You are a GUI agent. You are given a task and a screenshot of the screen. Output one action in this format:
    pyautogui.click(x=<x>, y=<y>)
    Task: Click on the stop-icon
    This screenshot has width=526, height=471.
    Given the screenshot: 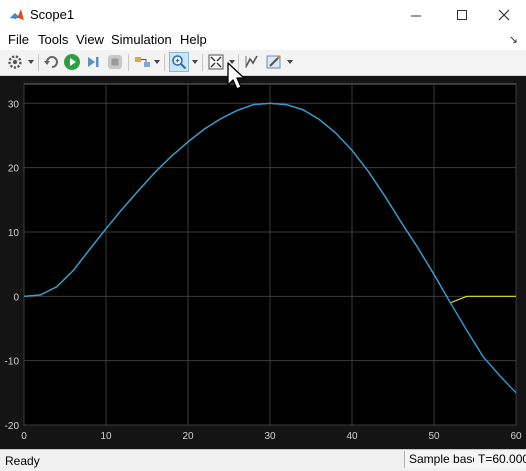 What is the action you would take?
    pyautogui.click(x=115, y=62)
    